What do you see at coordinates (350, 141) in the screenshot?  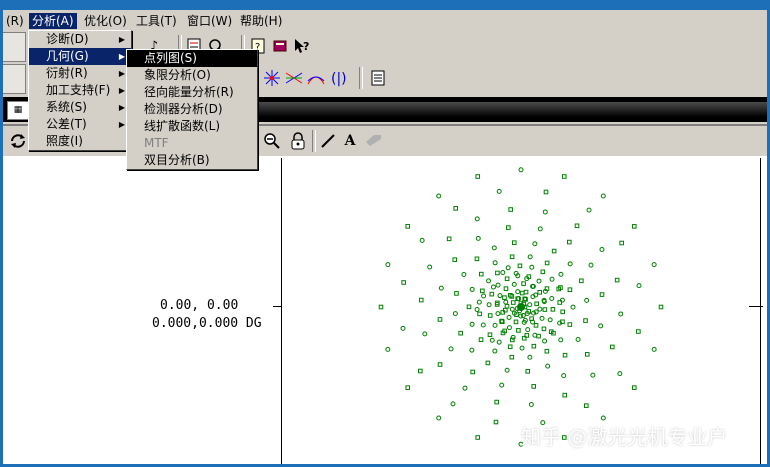 I see `text-tool-icon: A` at bounding box center [350, 141].